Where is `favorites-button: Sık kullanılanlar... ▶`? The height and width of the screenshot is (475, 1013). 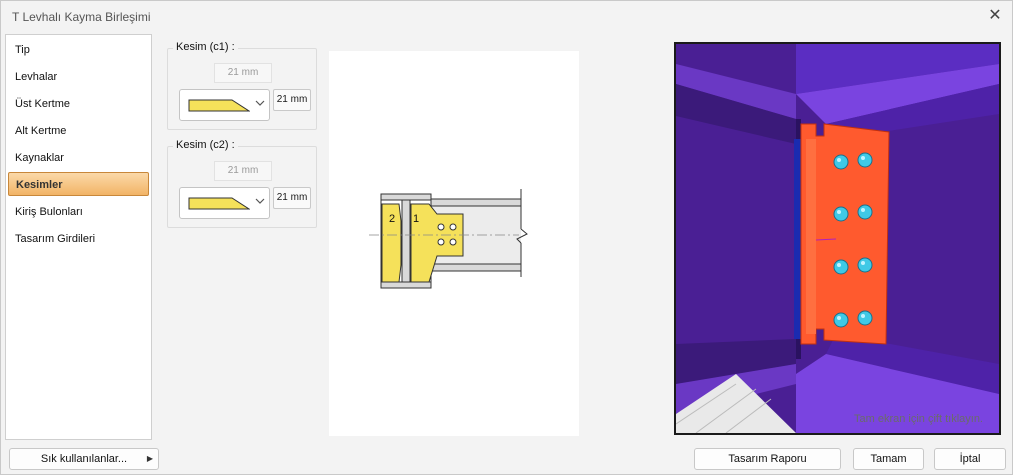 favorites-button: Sık kullanılanlar... ▶ is located at coordinates (84, 459).